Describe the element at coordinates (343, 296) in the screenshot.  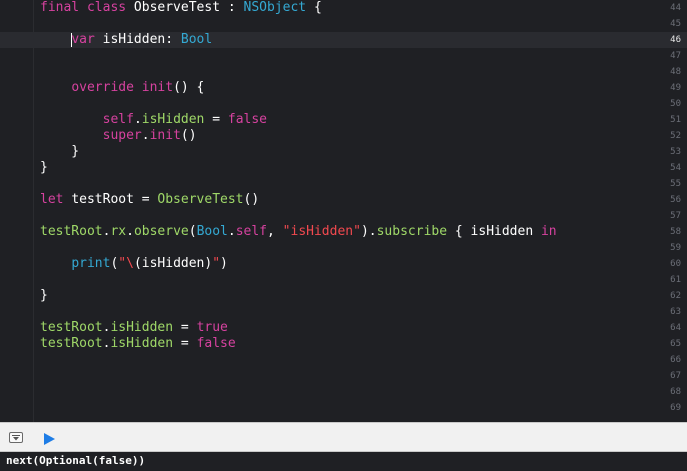
I see `code-line: 62}` at that location.